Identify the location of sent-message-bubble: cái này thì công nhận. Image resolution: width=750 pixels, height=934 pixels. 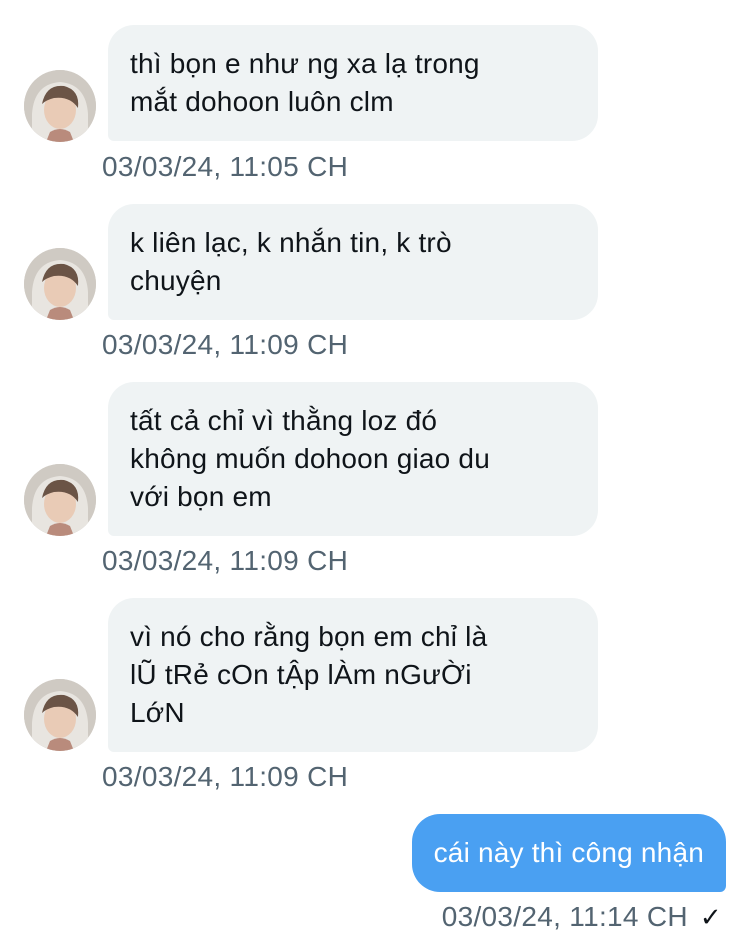
(568, 853).